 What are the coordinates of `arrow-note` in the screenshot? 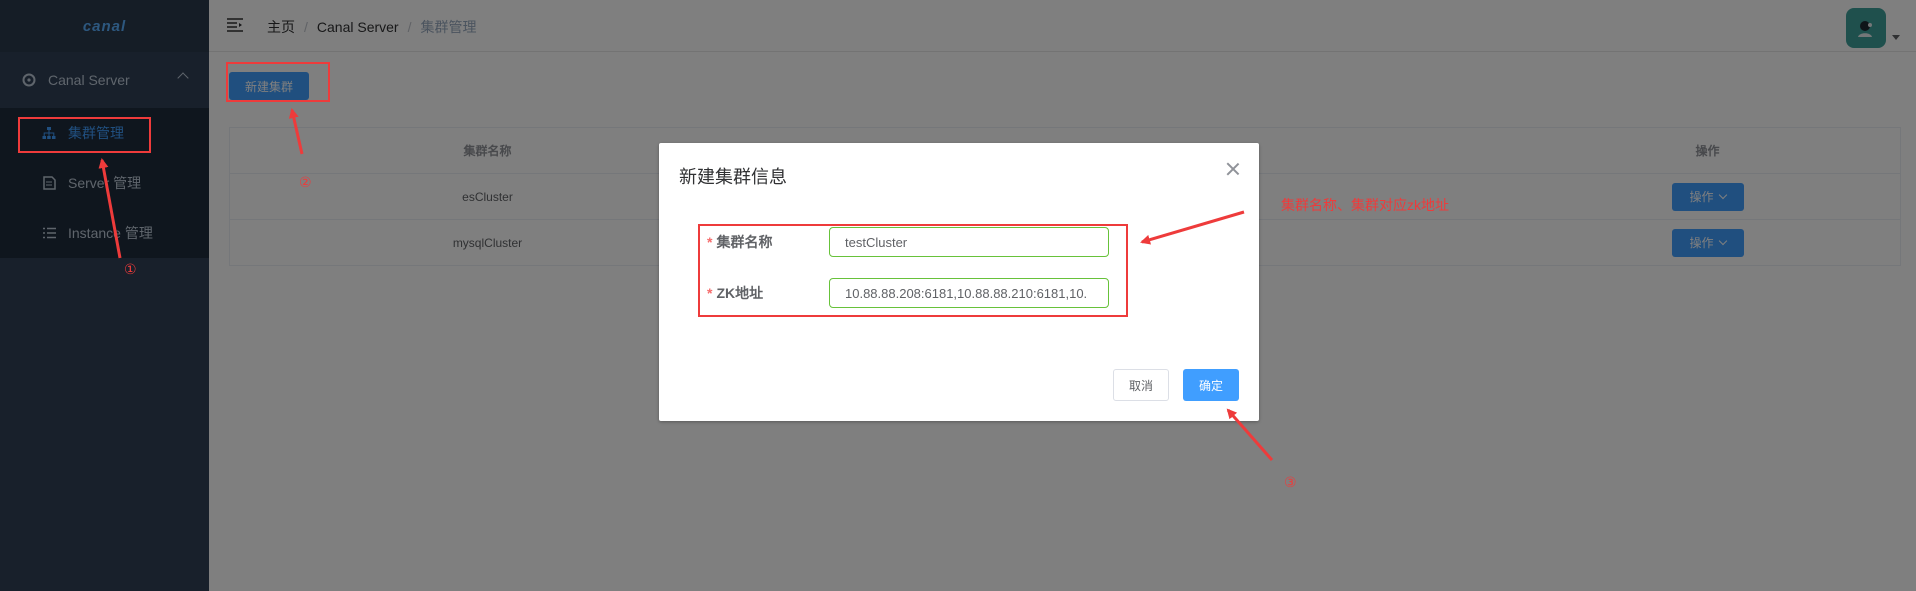 It's located at (1192, 227).